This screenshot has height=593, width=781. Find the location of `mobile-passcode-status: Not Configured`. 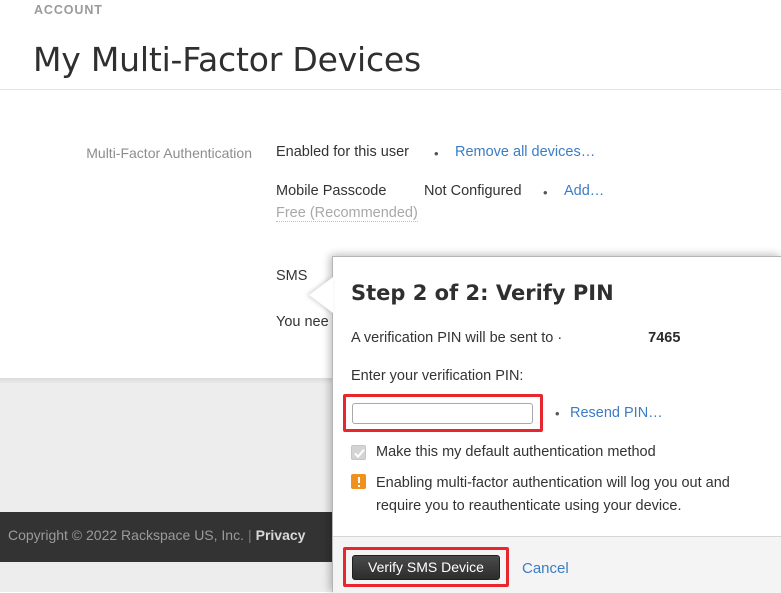

mobile-passcode-status: Not Configured is located at coordinates (473, 191).